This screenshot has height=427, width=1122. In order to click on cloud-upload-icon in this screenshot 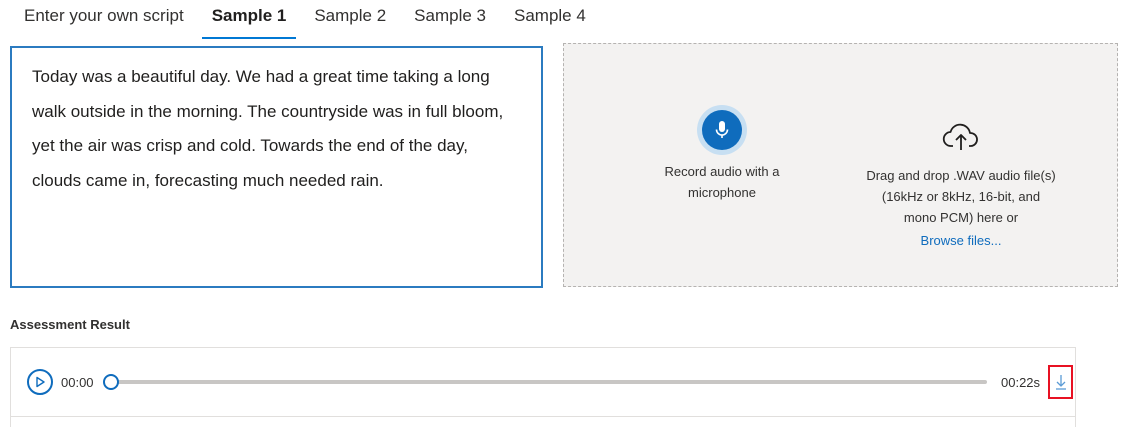, I will do `click(961, 137)`.